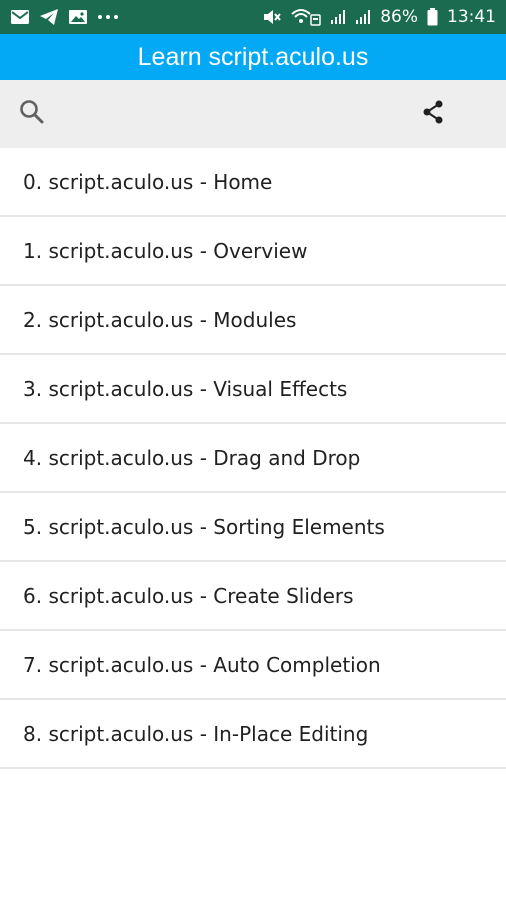 Image resolution: width=506 pixels, height=900 pixels. I want to click on battery-icon, so click(432, 17).